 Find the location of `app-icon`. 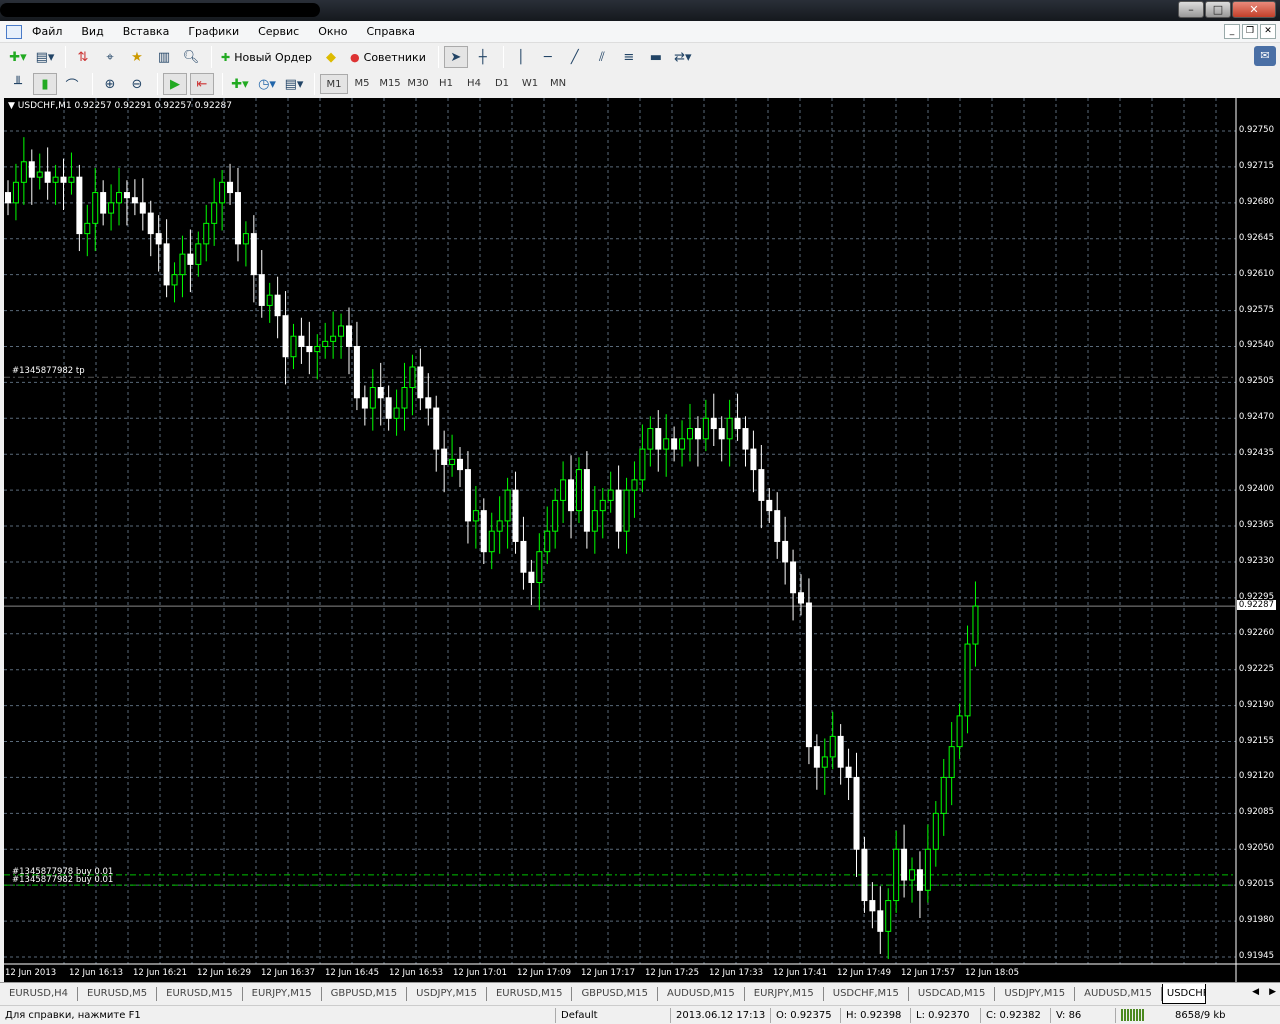

app-icon is located at coordinates (14, 31).